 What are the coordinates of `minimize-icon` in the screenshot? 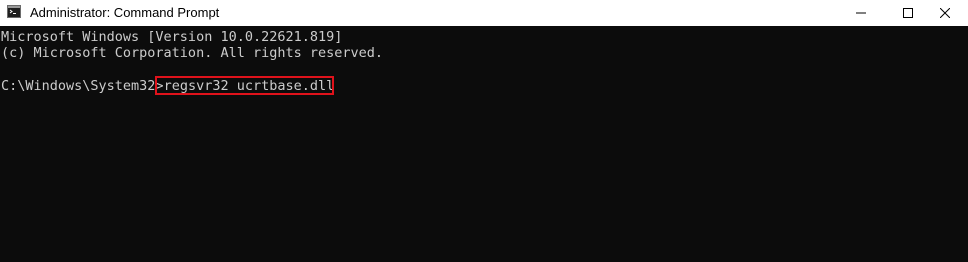 It's located at (861, 13).